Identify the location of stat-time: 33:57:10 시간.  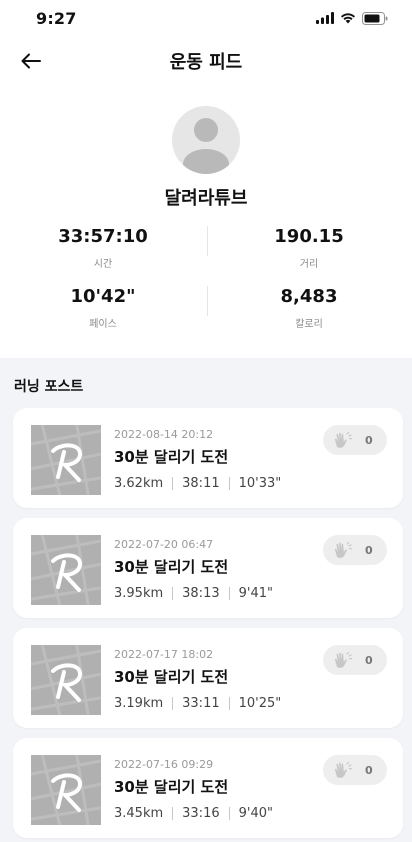
(103, 254).